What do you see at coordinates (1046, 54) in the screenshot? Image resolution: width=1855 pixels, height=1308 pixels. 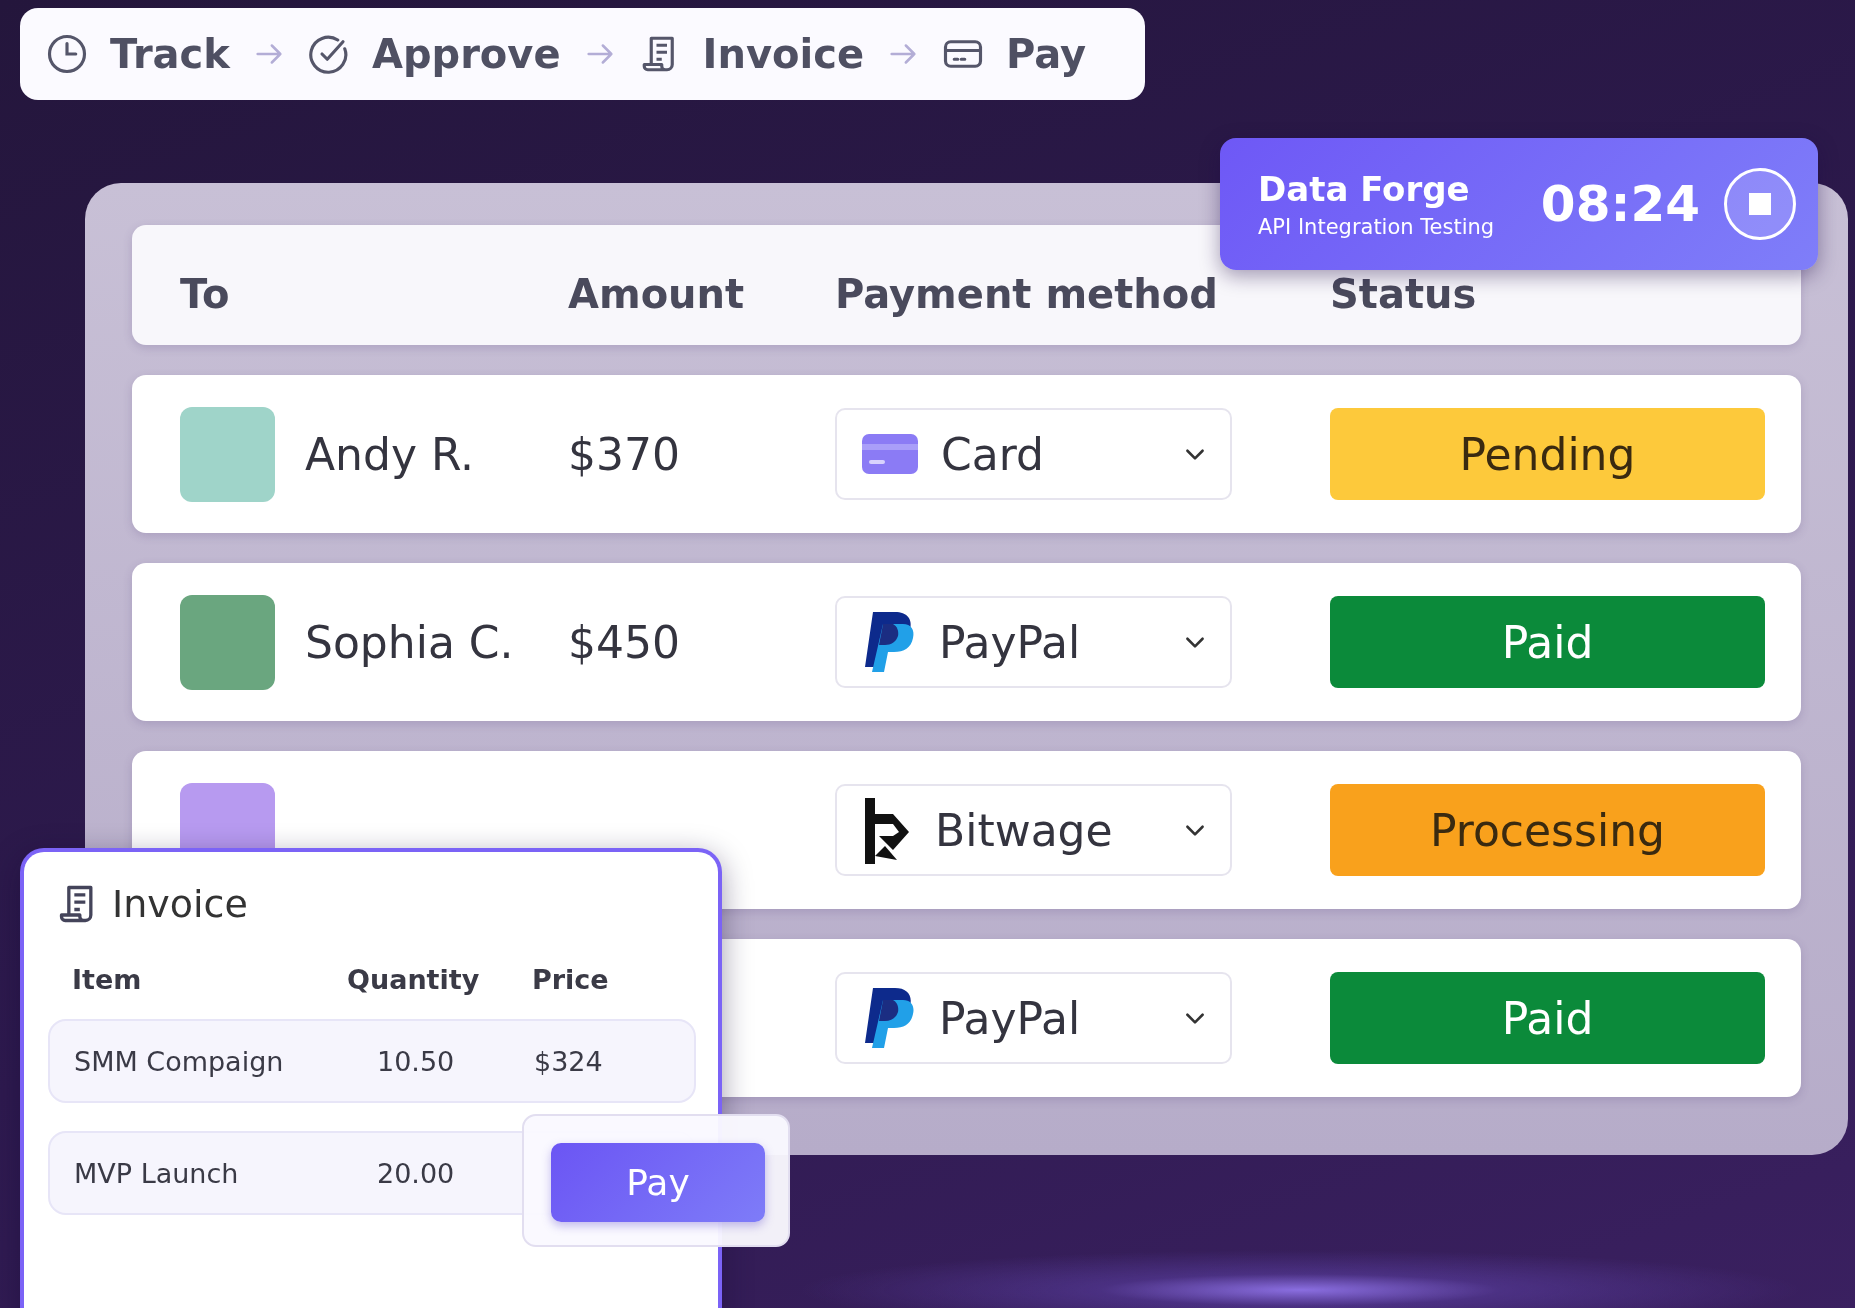 I see `step-label: Pay` at bounding box center [1046, 54].